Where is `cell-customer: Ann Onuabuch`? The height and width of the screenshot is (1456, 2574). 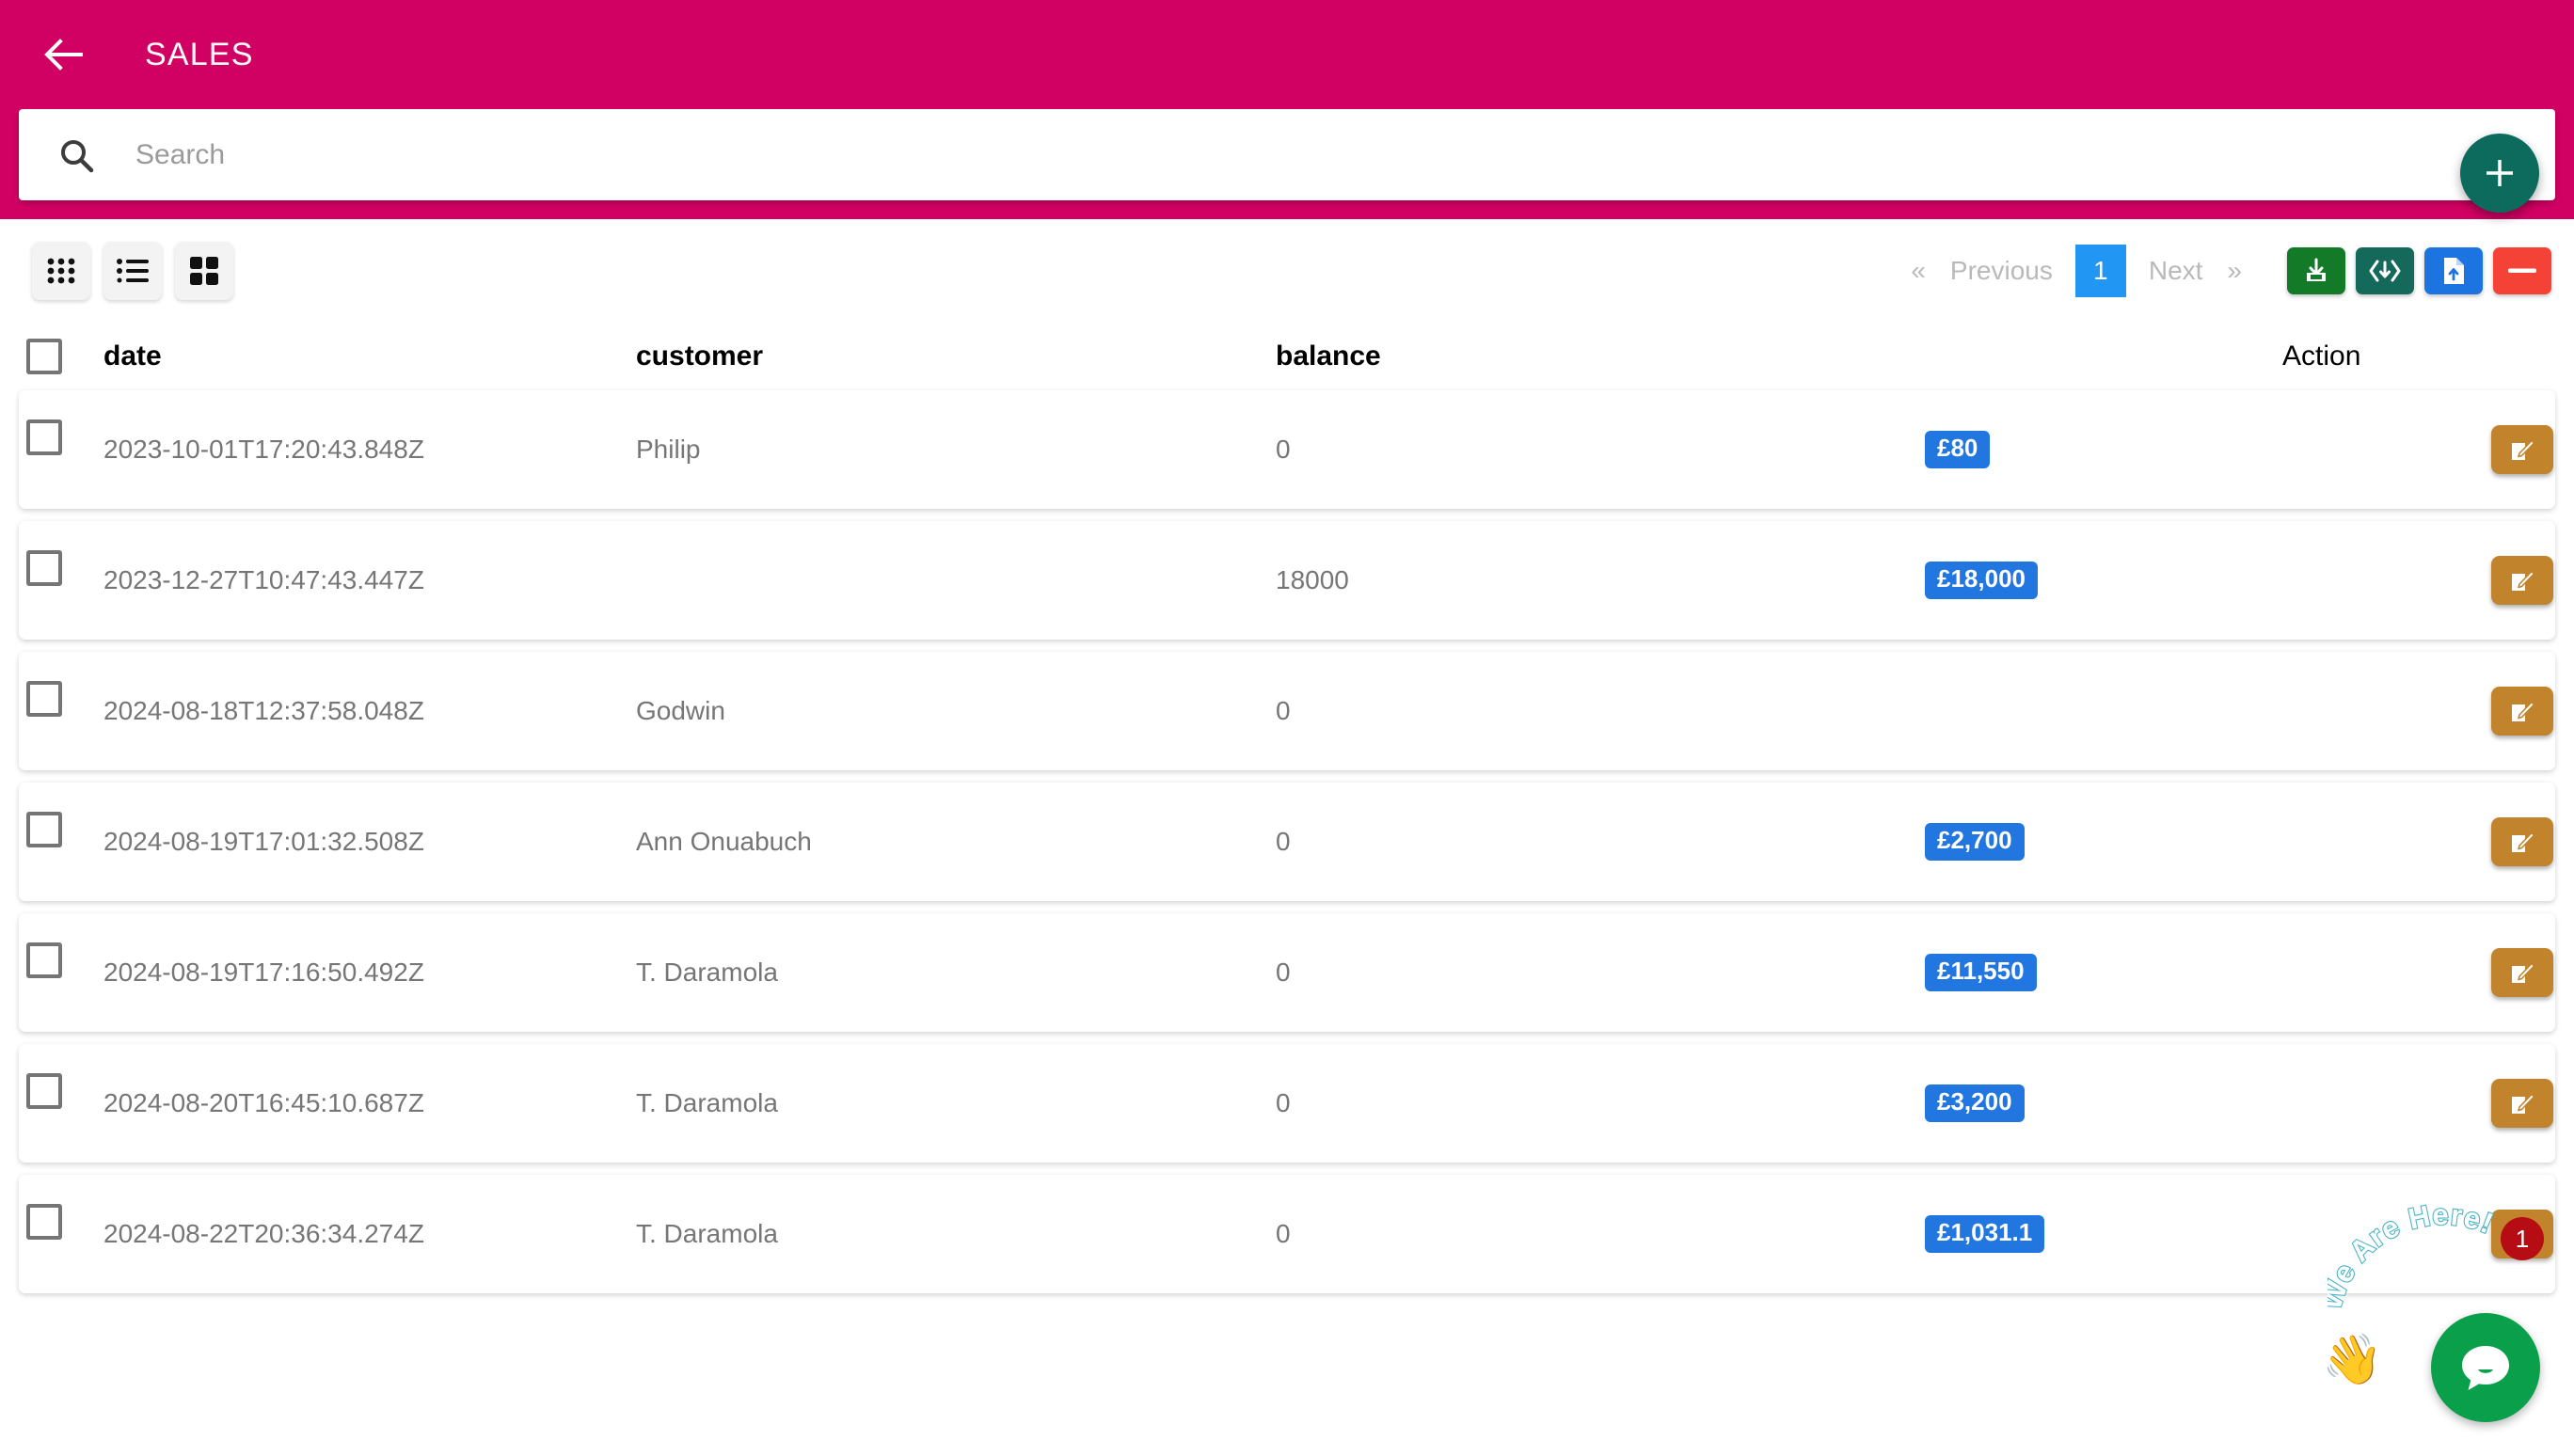 cell-customer: Ann Onuabuch is located at coordinates (724, 841).